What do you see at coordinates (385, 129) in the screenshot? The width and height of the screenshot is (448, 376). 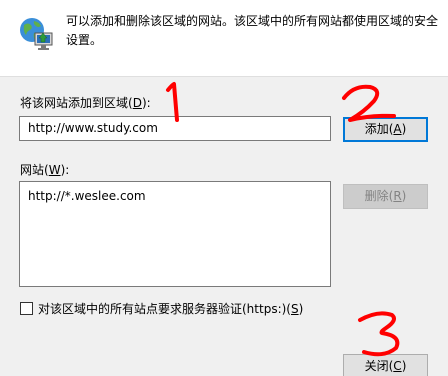 I see `add-button: 添加(A)` at bounding box center [385, 129].